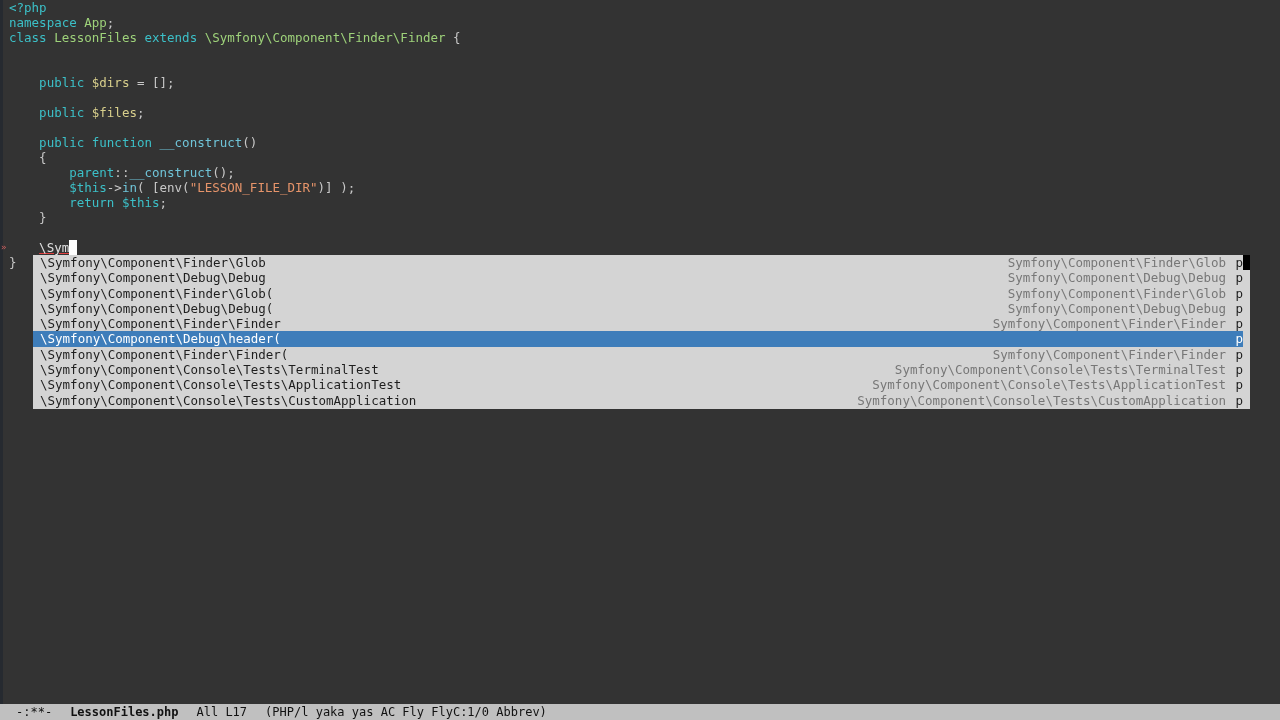 The width and height of the screenshot is (1280, 720). What do you see at coordinates (638, 324) in the screenshot?
I see `completion-item: \Symfony\Component\Finder\Finder Symfony\Component\Finder\Finder p` at bounding box center [638, 324].